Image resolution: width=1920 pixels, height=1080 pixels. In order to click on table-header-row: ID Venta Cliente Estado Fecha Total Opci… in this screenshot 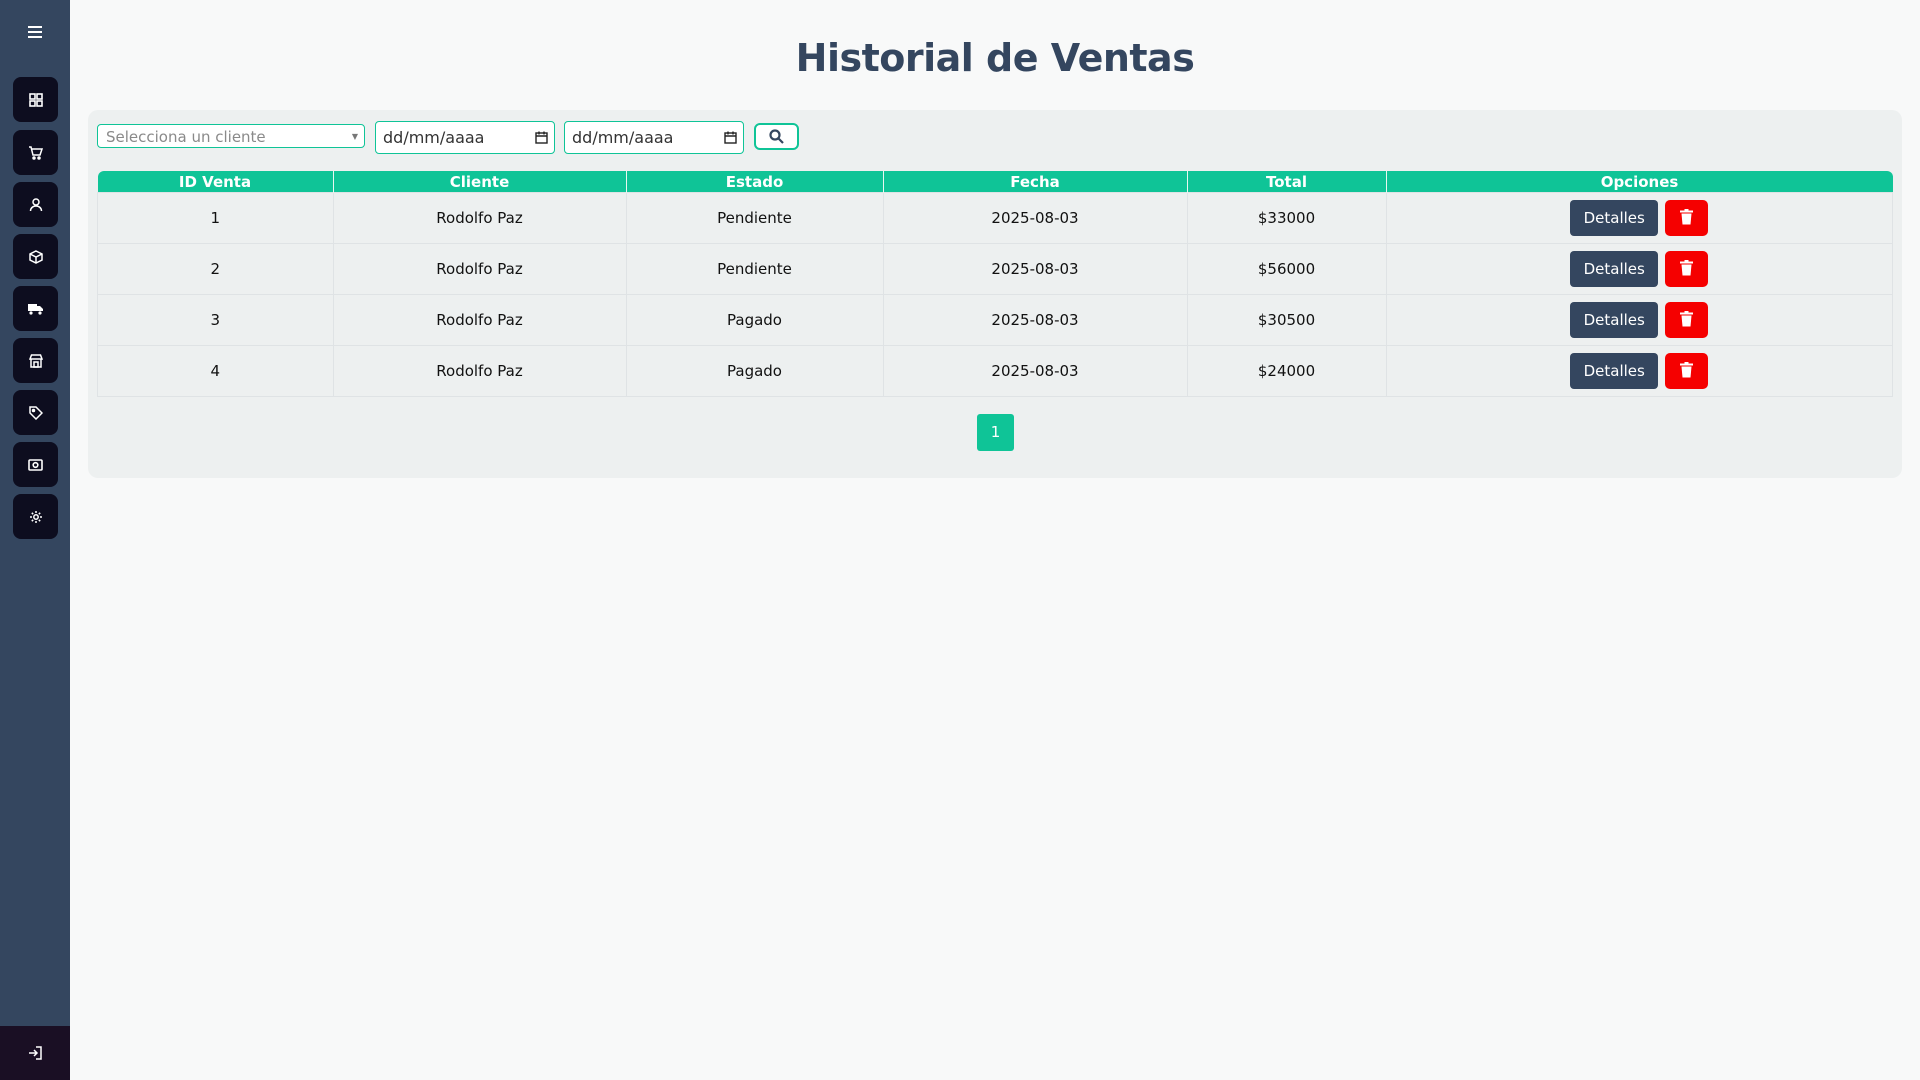, I will do `click(995, 182)`.